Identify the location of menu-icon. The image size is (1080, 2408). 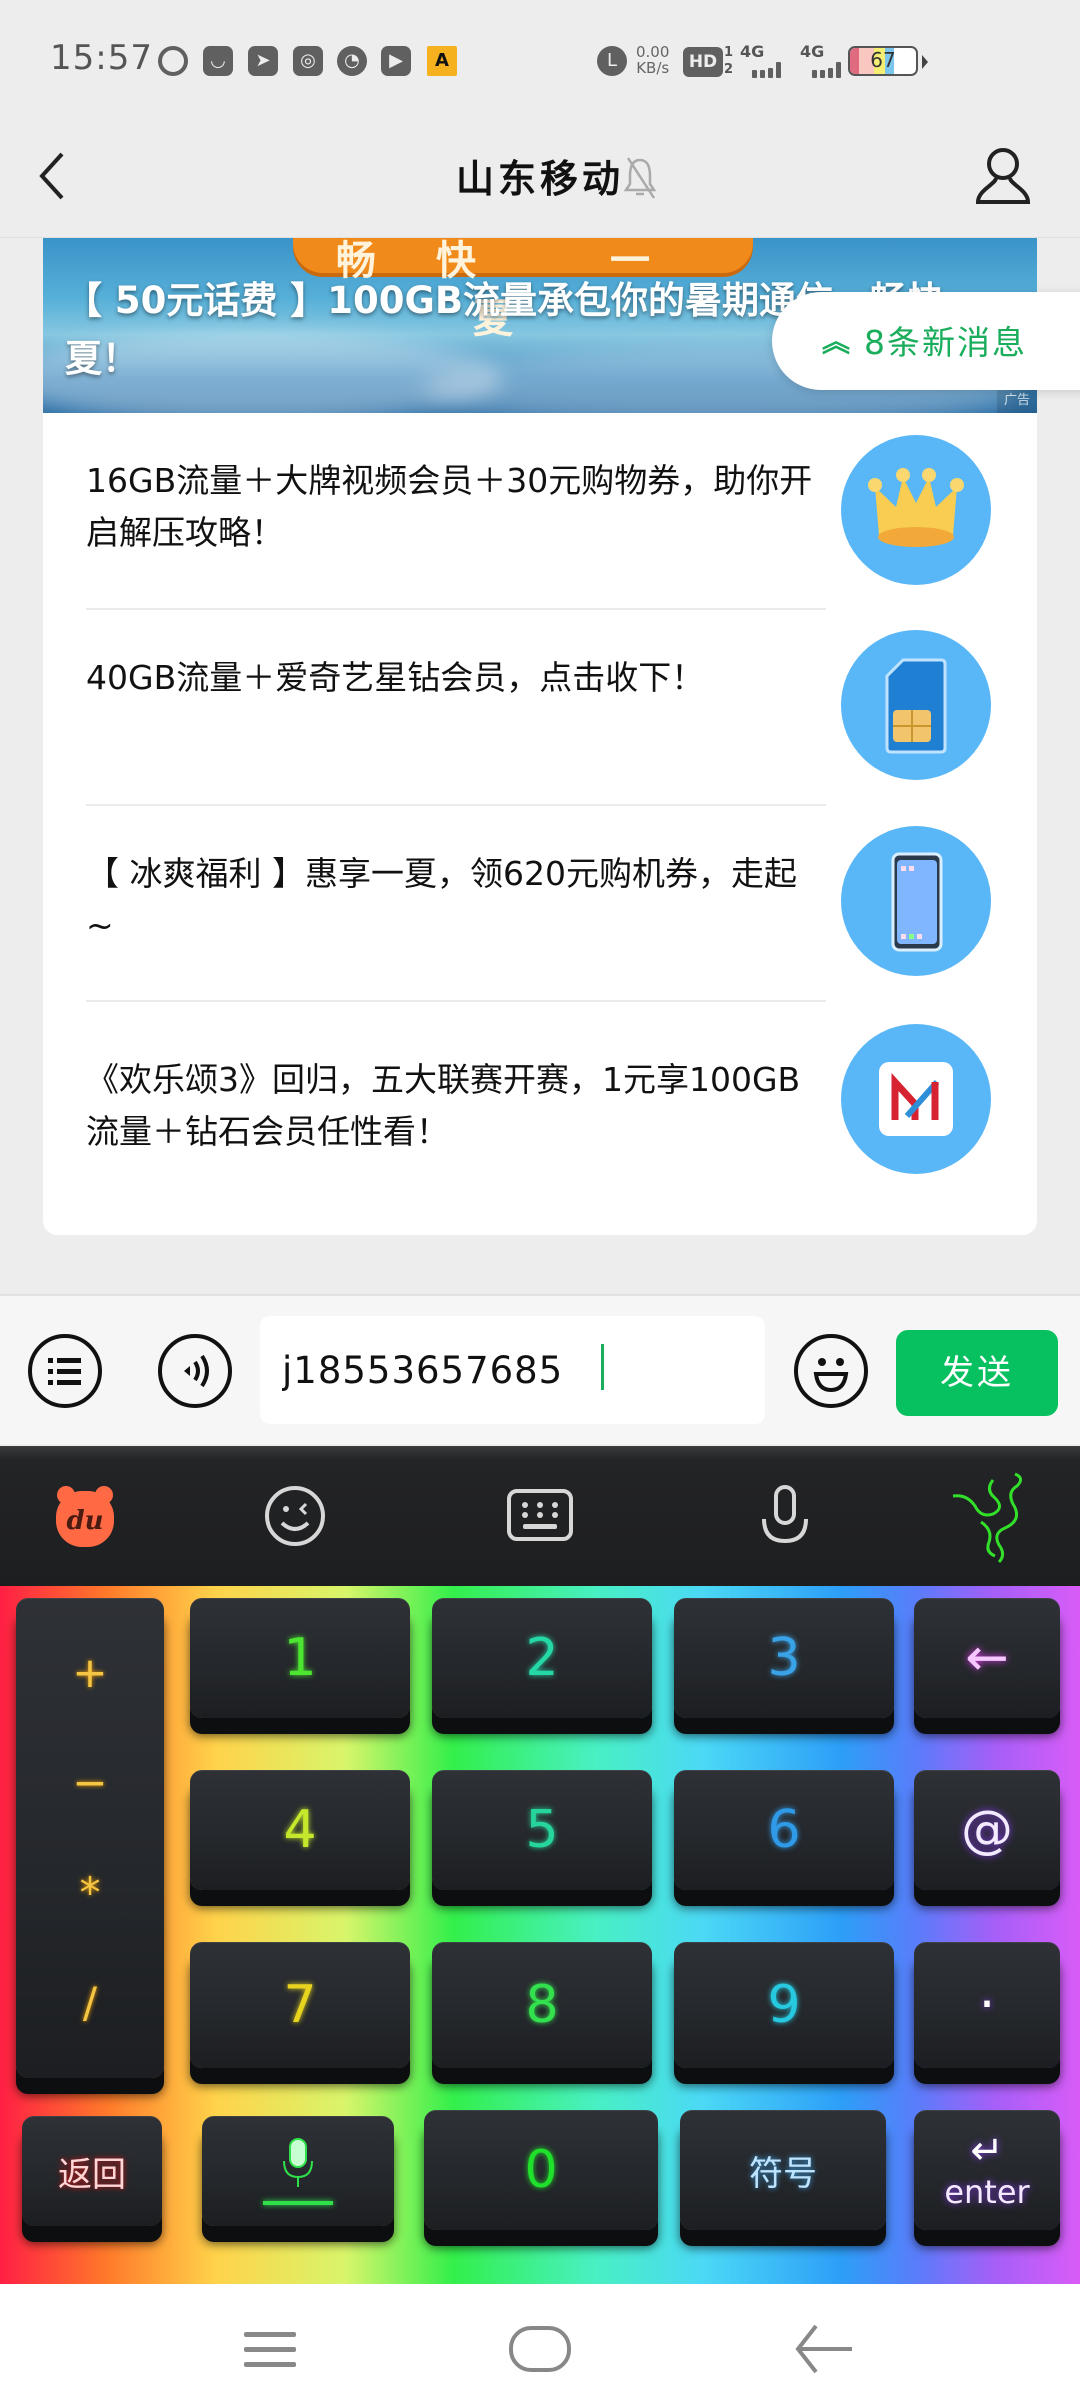
(270, 2349).